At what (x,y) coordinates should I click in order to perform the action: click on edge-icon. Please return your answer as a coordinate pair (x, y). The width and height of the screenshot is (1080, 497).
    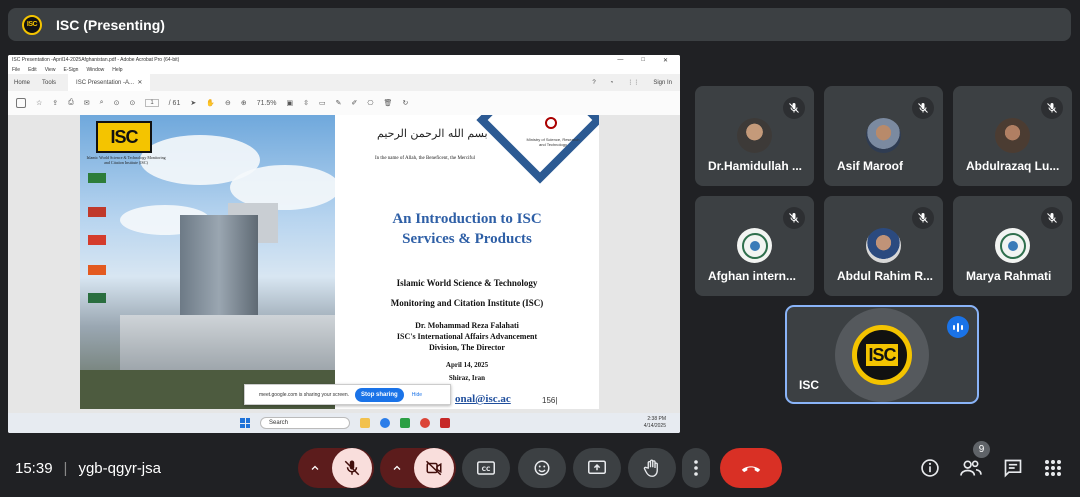
    Looking at the image, I should click on (385, 423).